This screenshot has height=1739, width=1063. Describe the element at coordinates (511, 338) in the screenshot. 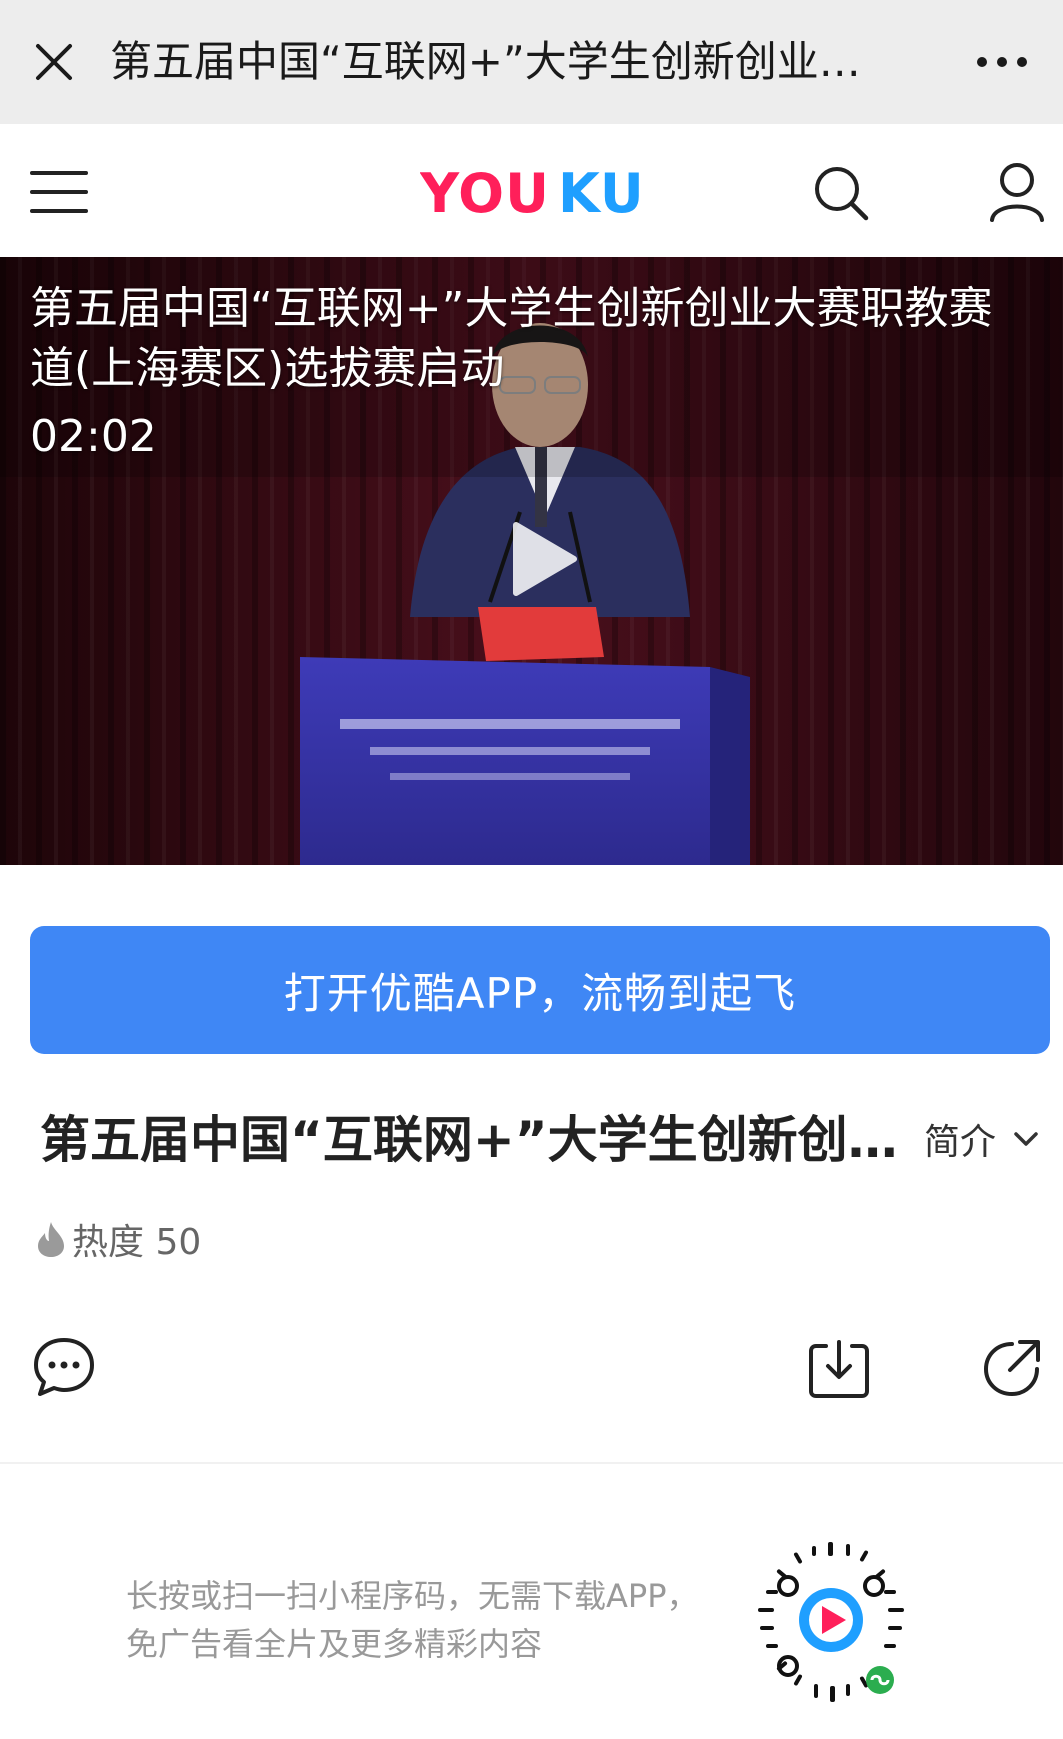

I see `video-title: 第五届中国“互联网+”大学生创新创业大赛职教赛道(上海赛区)选拔赛启动` at that location.